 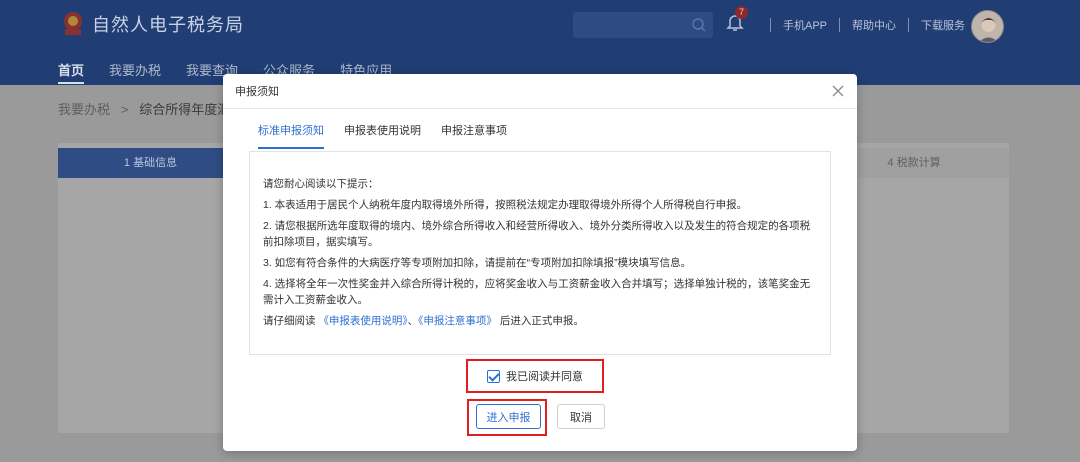 What do you see at coordinates (581, 416) in the screenshot?
I see `cancel-button: 取消` at bounding box center [581, 416].